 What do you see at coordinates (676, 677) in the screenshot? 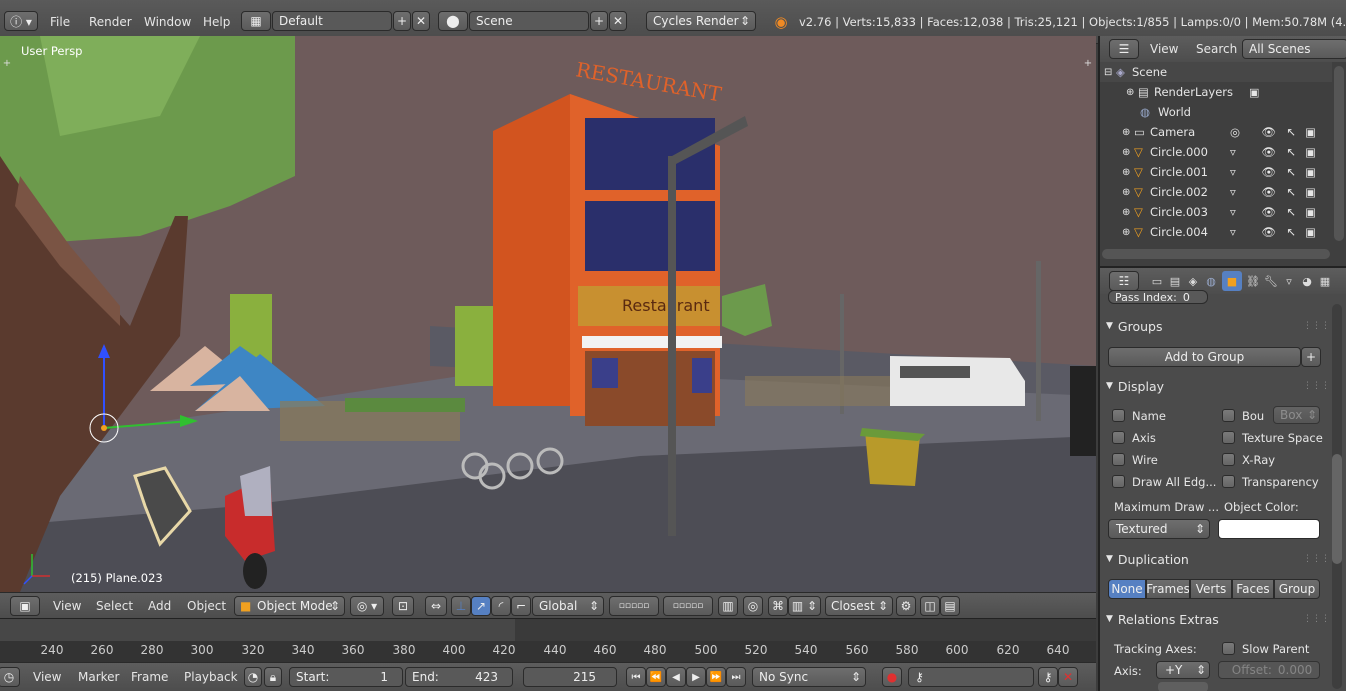
I see `play-reverse-icon: ◀` at bounding box center [676, 677].